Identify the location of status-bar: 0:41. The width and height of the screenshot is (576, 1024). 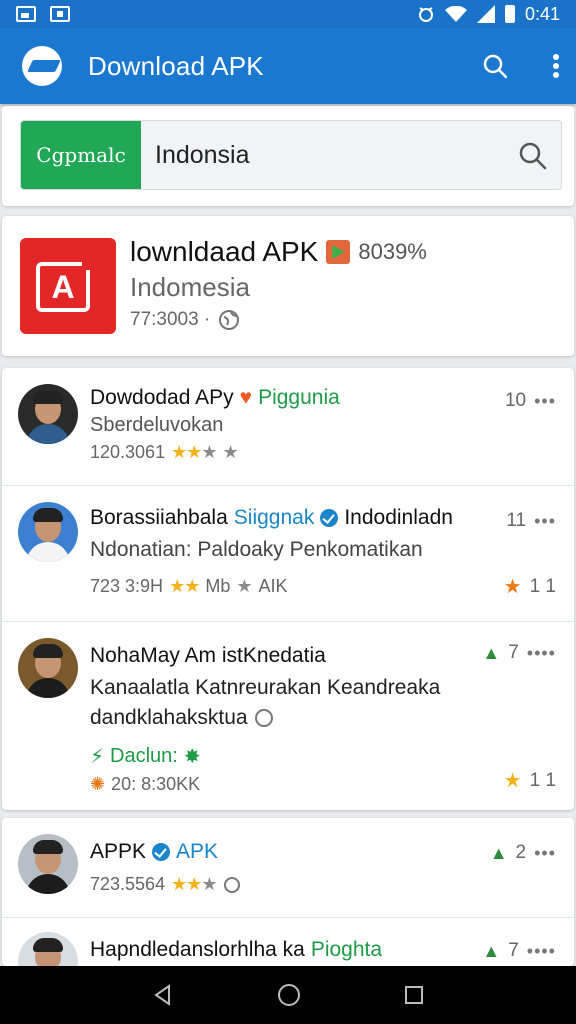
(288, 14).